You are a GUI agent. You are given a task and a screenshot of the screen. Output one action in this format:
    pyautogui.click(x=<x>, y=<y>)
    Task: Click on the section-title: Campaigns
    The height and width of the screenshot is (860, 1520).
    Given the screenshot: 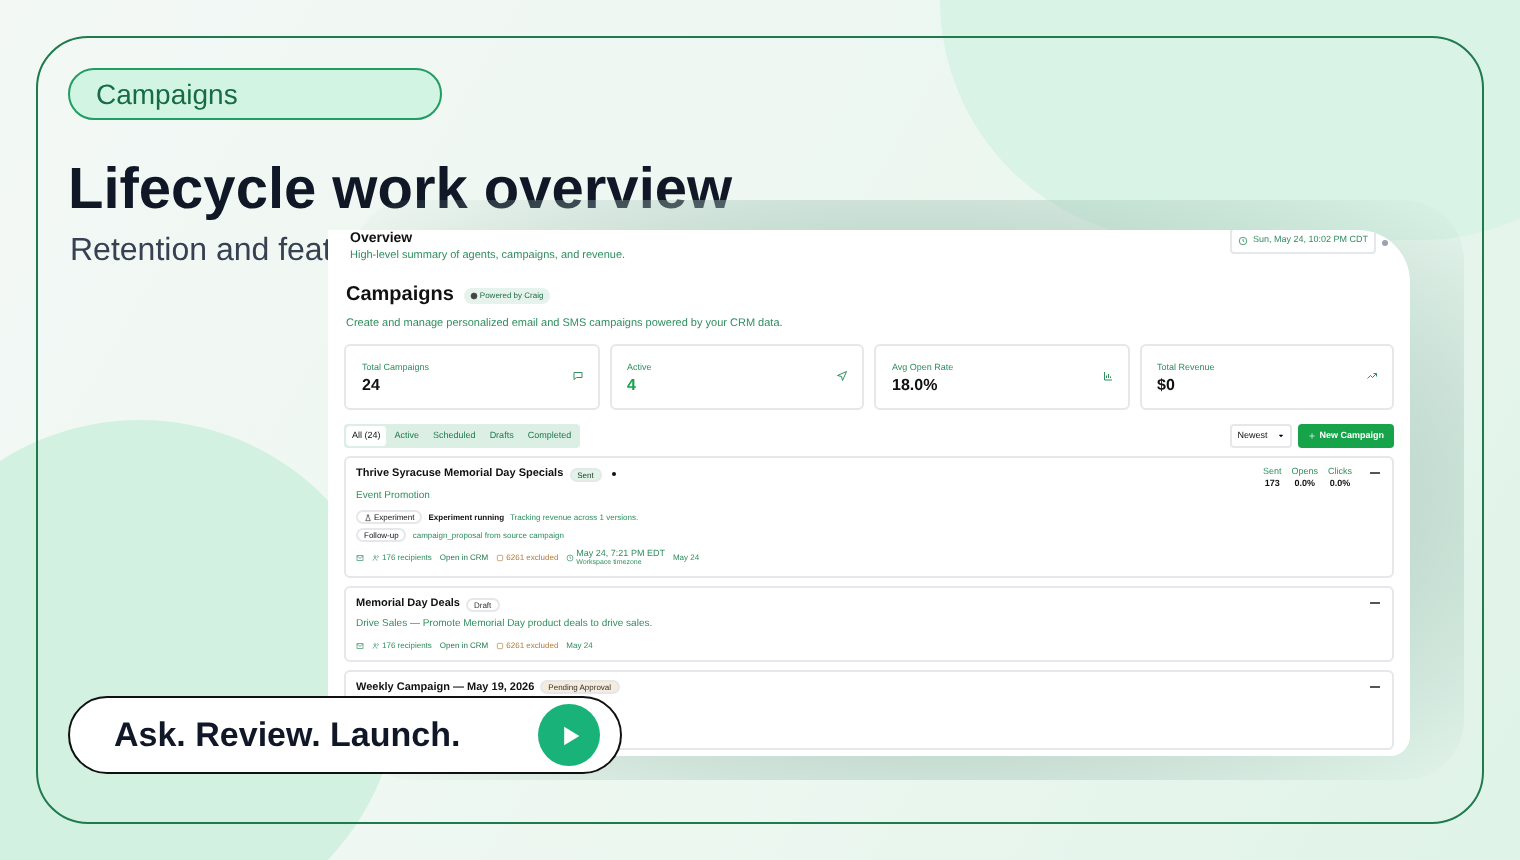 What is the action you would take?
    pyautogui.click(x=400, y=296)
    